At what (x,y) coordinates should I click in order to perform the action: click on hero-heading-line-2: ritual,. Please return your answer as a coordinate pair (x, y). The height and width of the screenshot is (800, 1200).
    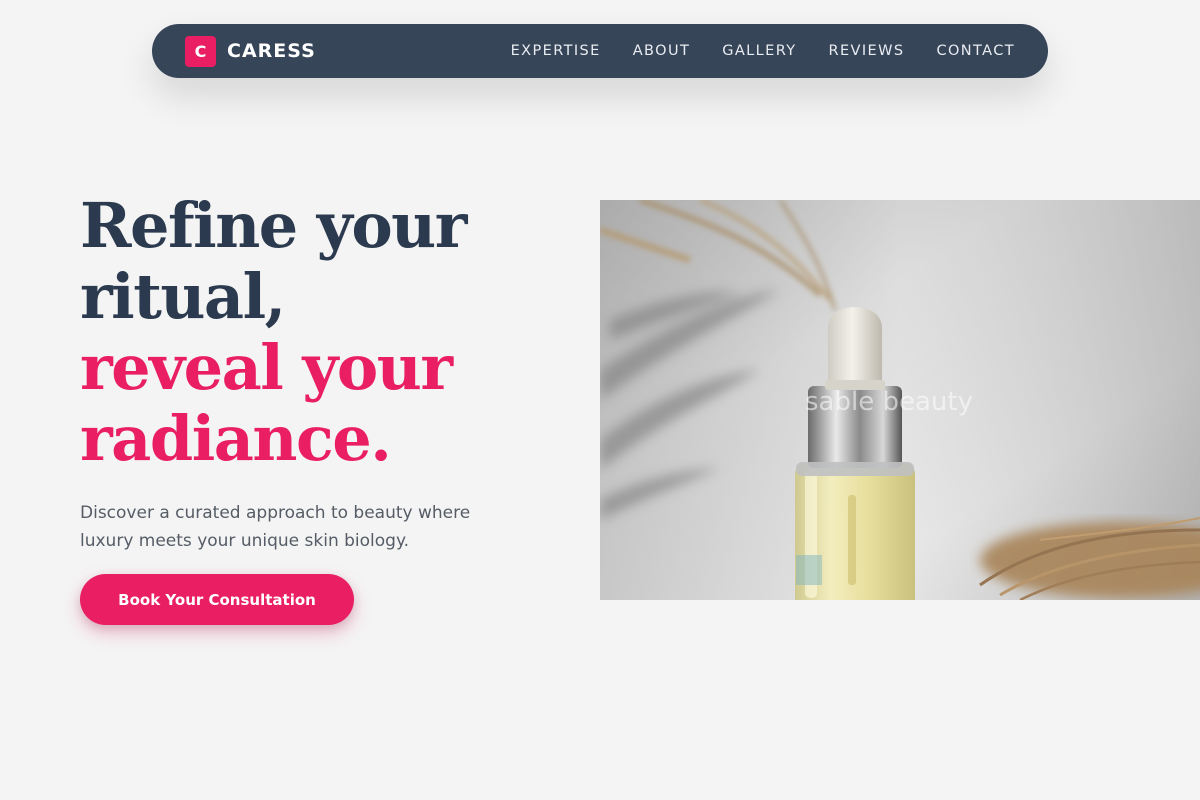
    Looking at the image, I should click on (183, 296).